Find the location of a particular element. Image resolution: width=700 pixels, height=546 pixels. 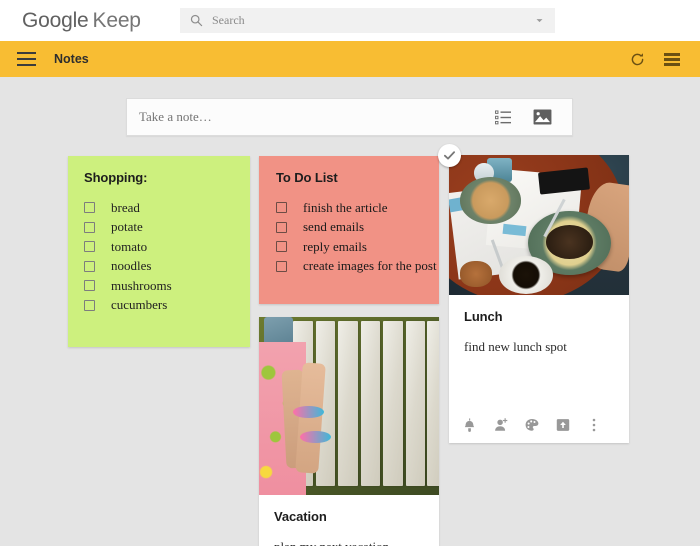

note-card-lunch: Lunch find new lunch spot is located at coordinates (533, 293).